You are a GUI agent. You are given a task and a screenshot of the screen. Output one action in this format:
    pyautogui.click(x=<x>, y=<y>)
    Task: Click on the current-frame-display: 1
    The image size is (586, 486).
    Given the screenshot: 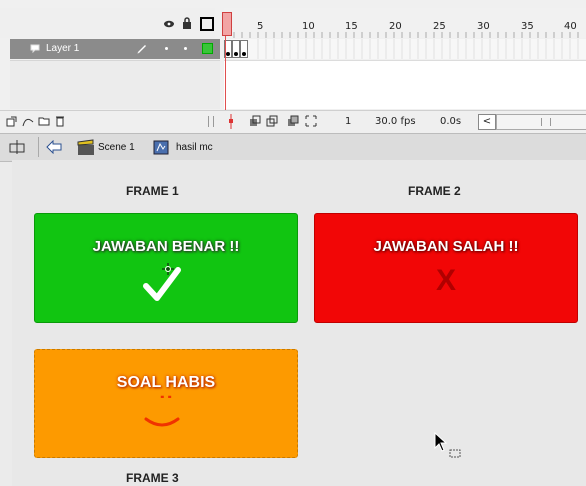 What is the action you would take?
    pyautogui.click(x=348, y=121)
    